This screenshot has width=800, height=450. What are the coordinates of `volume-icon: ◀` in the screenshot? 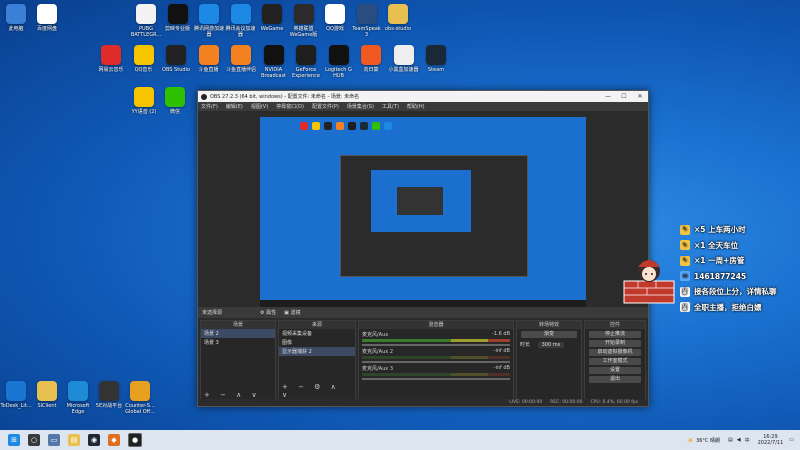 It's located at (739, 440).